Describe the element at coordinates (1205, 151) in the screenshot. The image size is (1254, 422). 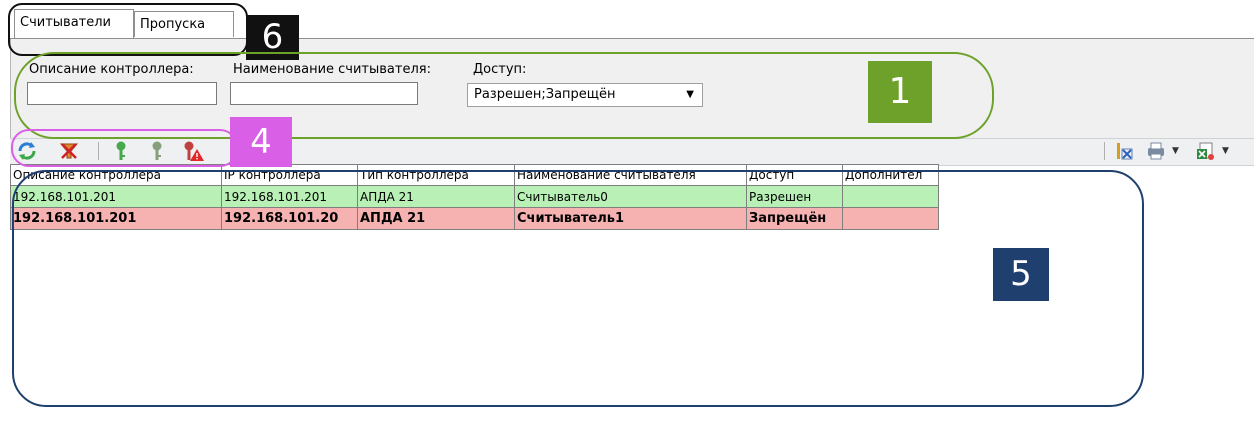
I see `export-icon` at that location.